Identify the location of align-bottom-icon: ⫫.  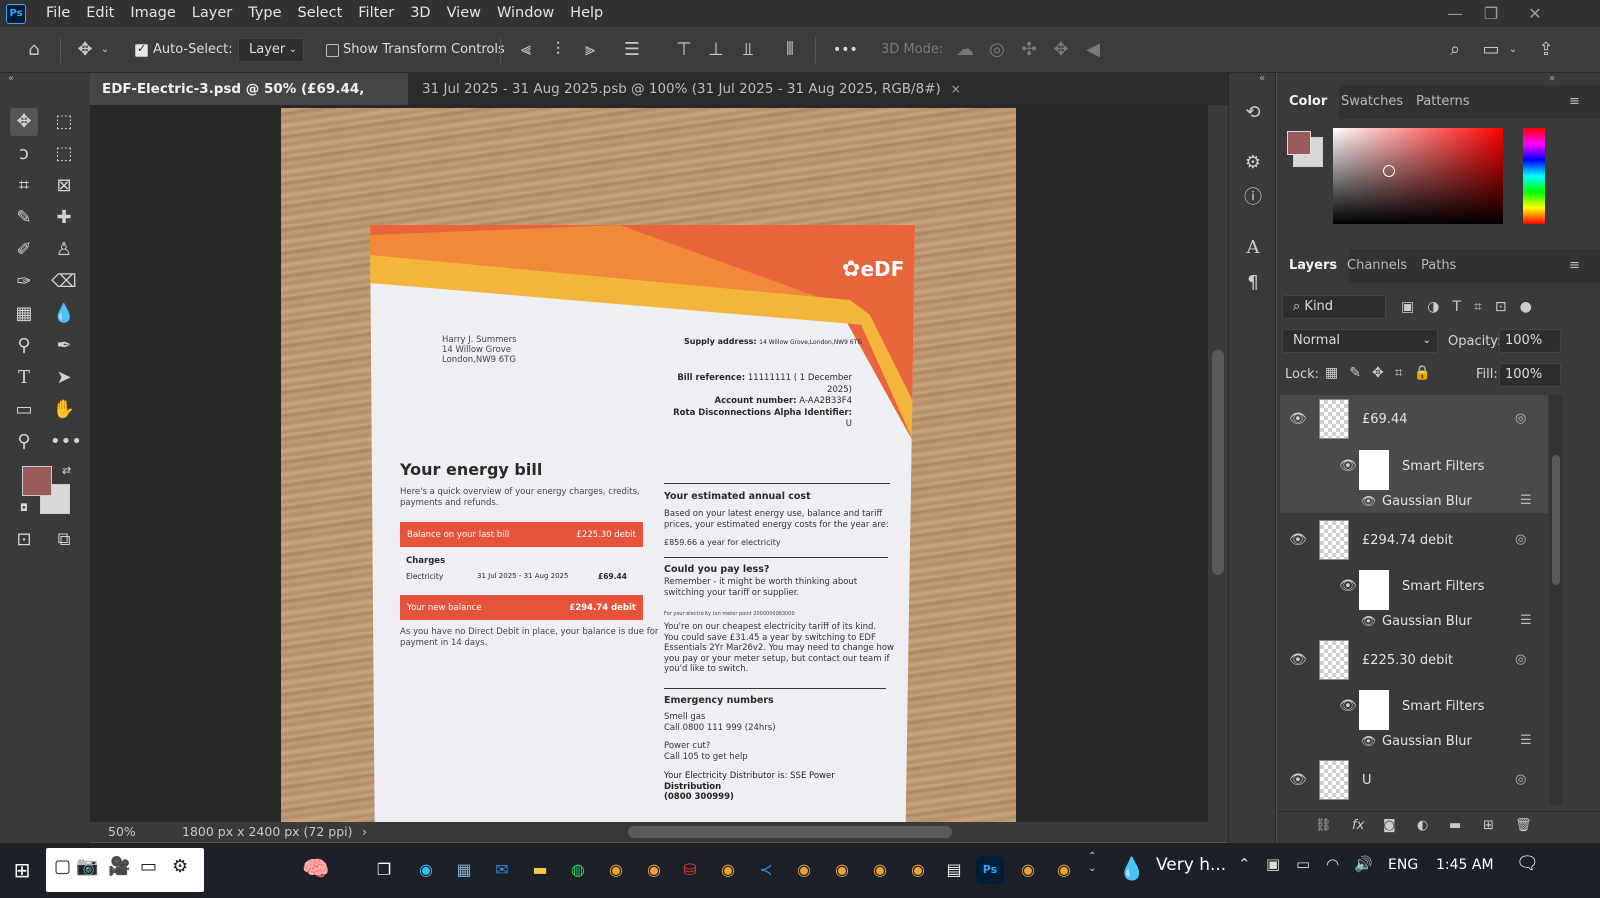
(748, 50).